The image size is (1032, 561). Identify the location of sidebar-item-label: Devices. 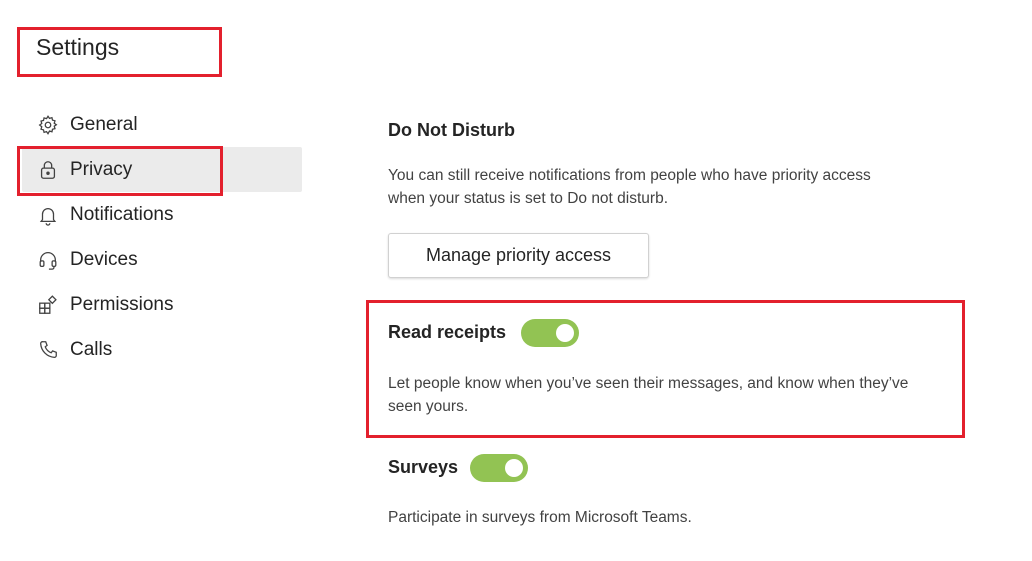
(104, 259).